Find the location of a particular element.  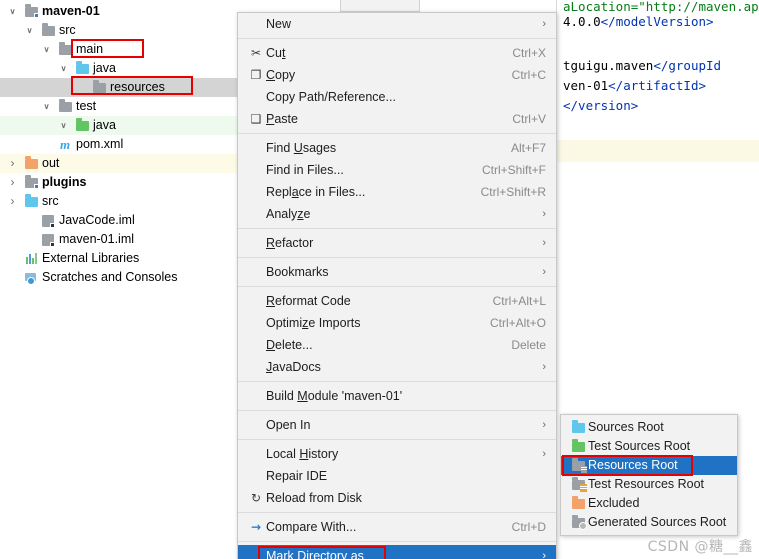

submenu-item-test-resources-root: Test Resources Root is located at coordinates (649, 484).